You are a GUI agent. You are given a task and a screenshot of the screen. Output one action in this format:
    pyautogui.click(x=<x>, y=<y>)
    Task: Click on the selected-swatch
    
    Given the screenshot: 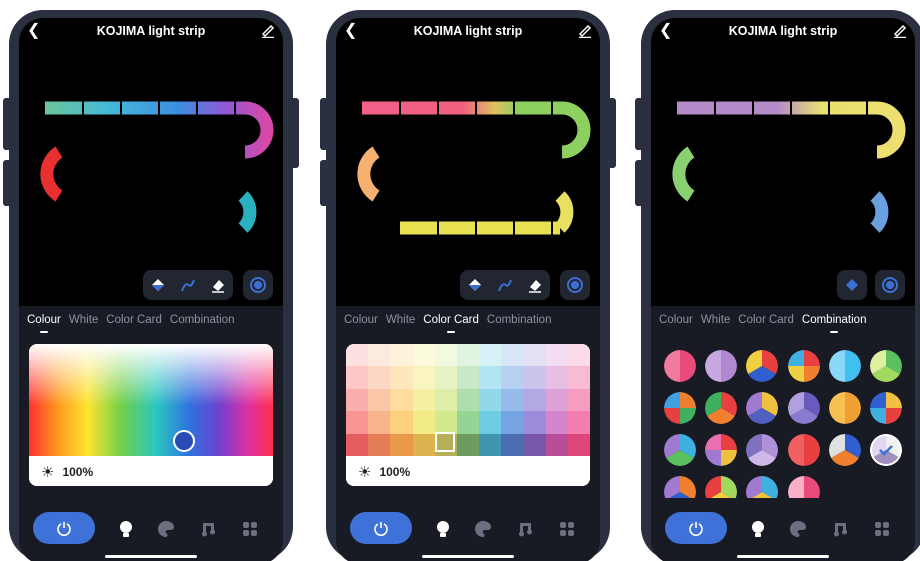 What is the action you would take?
    pyautogui.click(x=445, y=442)
    